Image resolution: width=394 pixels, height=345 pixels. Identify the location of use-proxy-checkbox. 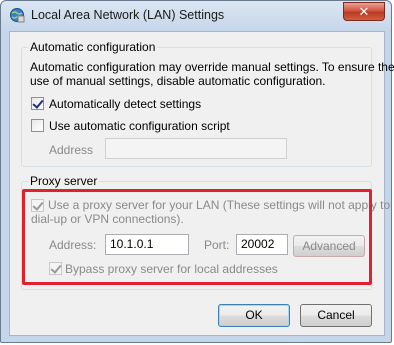
(37, 205).